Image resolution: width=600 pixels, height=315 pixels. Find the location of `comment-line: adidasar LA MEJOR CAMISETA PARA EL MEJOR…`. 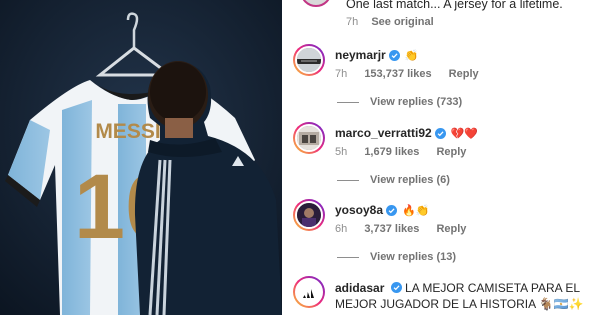

comment-line: adidasar LA MEJOR CAMISETA PARA EL MEJOR… is located at coordinates (466, 296).